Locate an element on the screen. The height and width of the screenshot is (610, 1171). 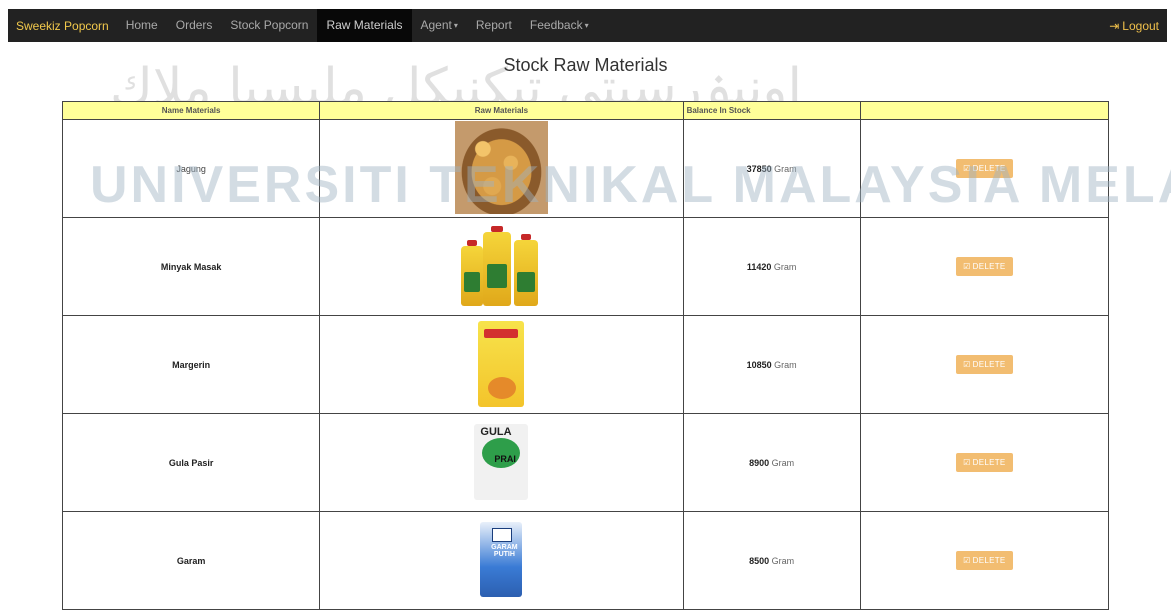
header-balance: Balance In Stock is located at coordinates (771, 110).